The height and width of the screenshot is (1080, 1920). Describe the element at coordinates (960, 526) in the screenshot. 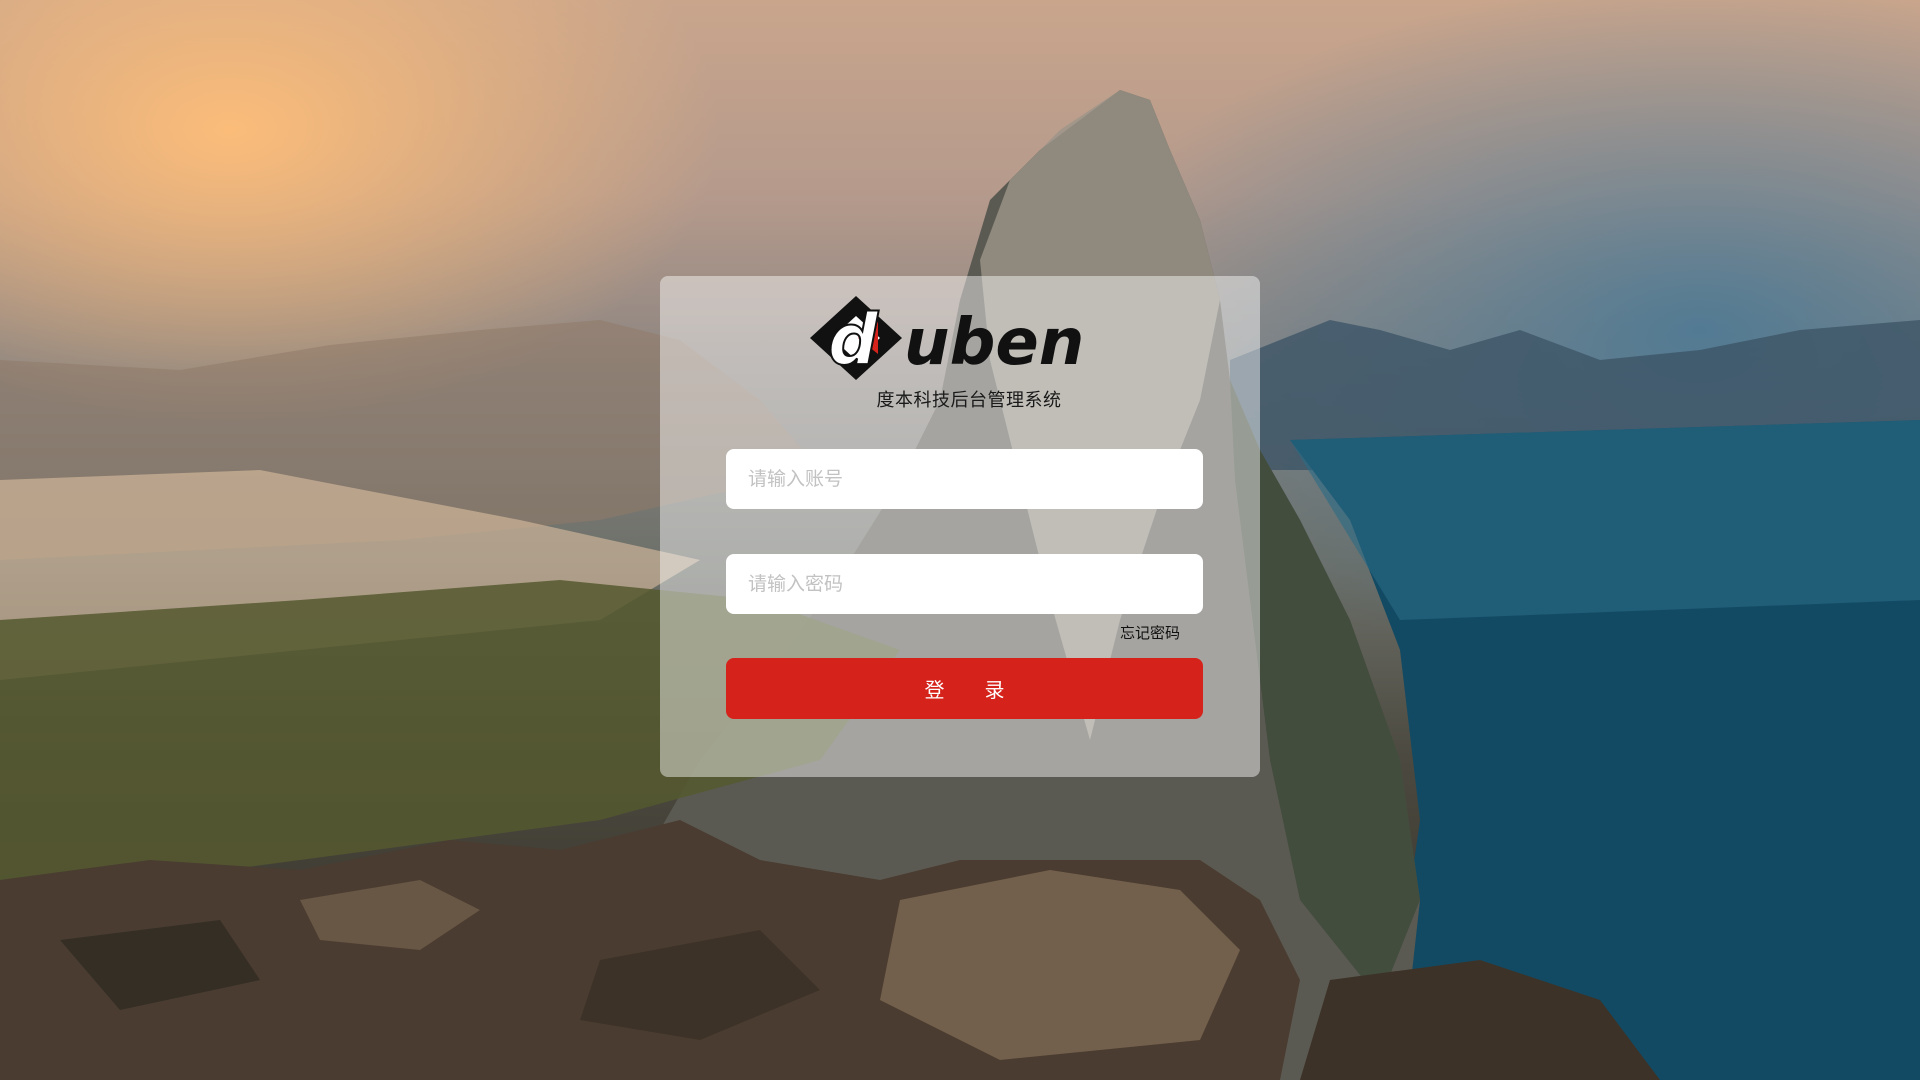

I see `login-card: d uben 度本科技后台管理系统 忘记密码 登录` at that location.